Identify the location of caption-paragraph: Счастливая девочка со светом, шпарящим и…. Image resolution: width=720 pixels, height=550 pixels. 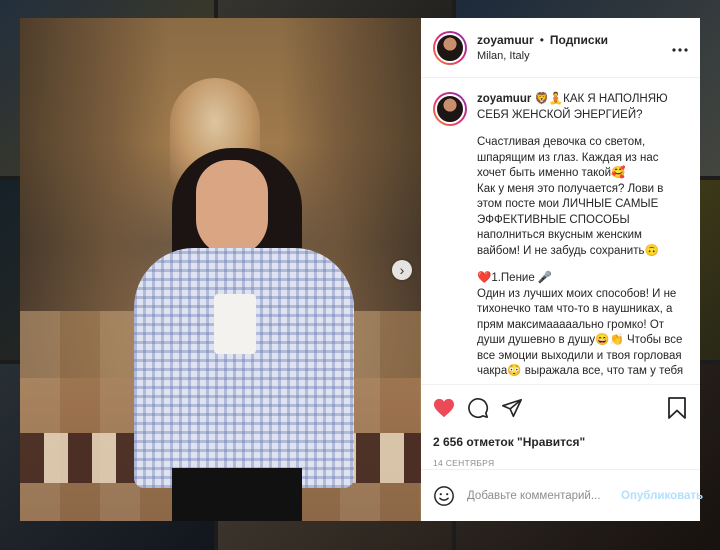
(568, 157).